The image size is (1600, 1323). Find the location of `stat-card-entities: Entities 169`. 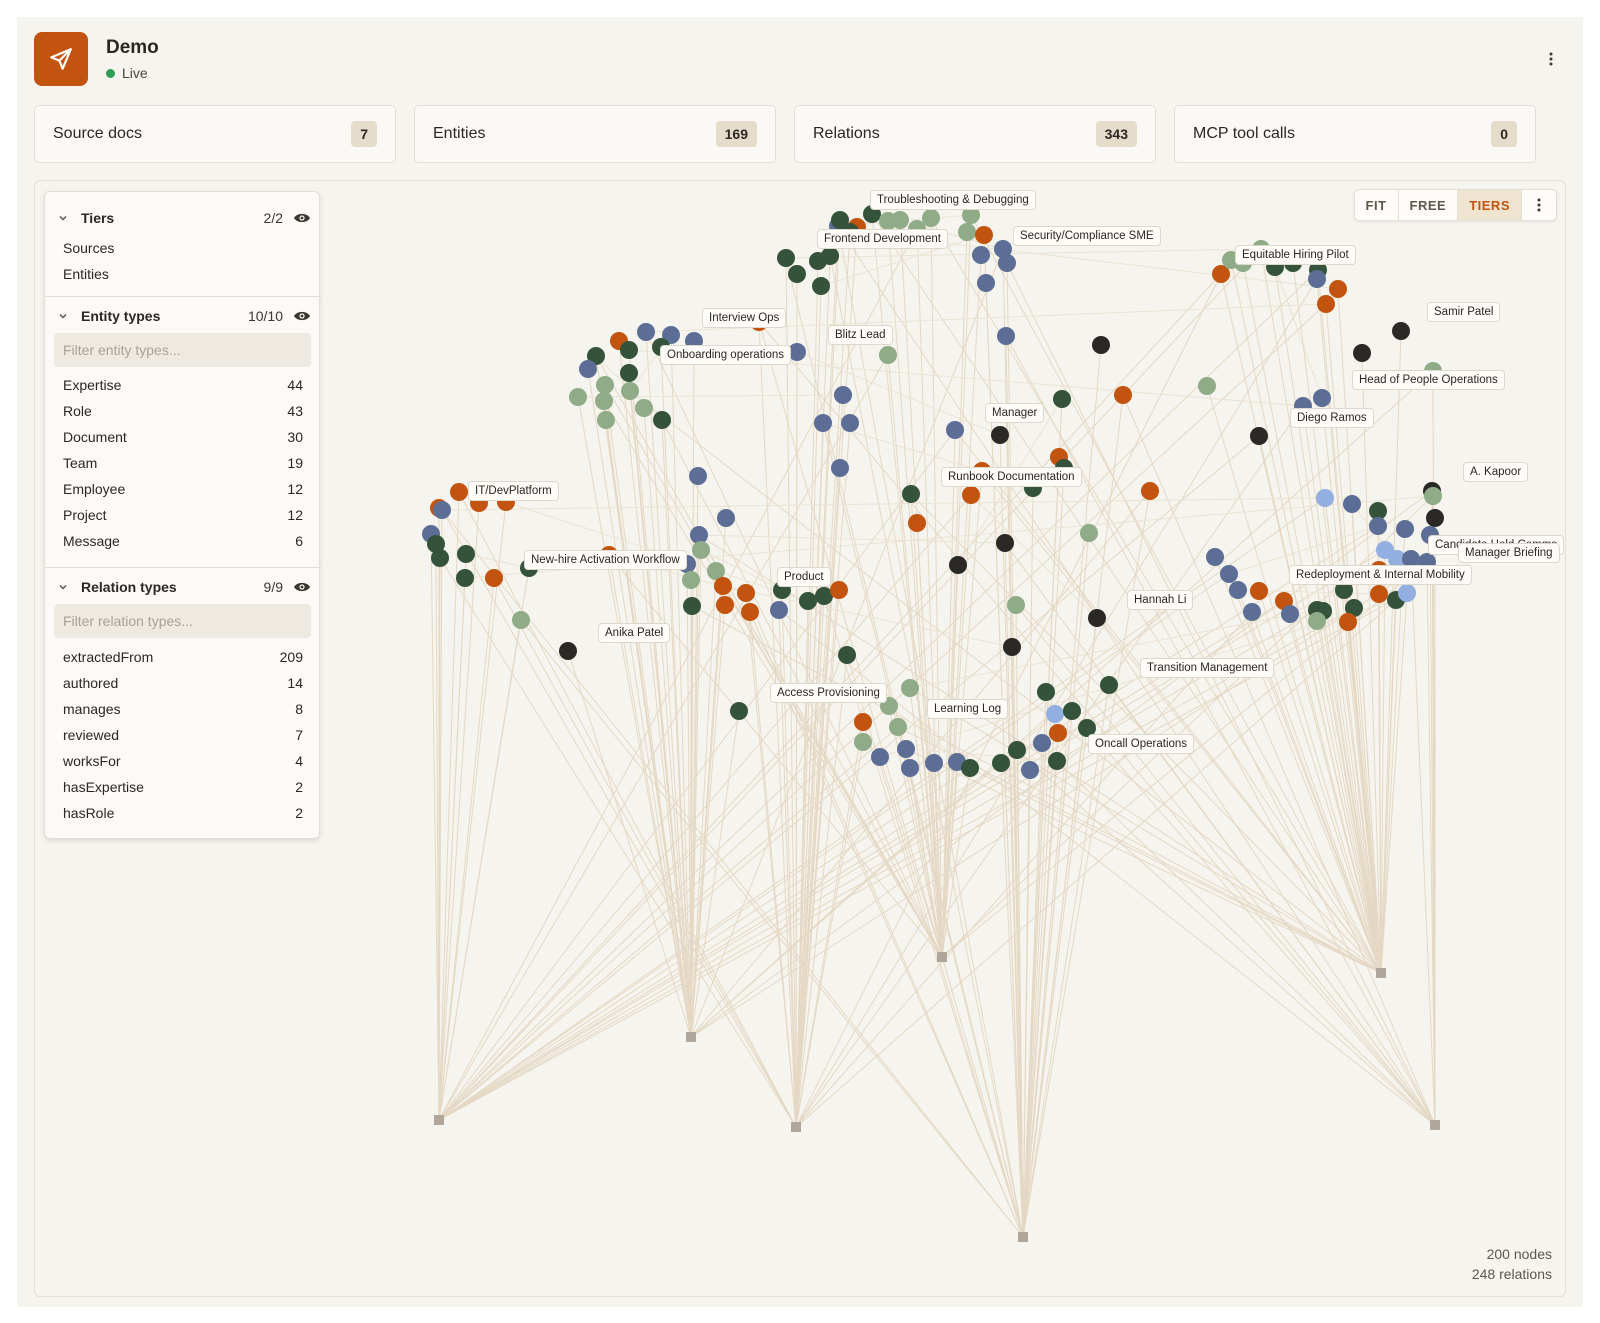

stat-card-entities: Entities 169 is located at coordinates (595, 134).